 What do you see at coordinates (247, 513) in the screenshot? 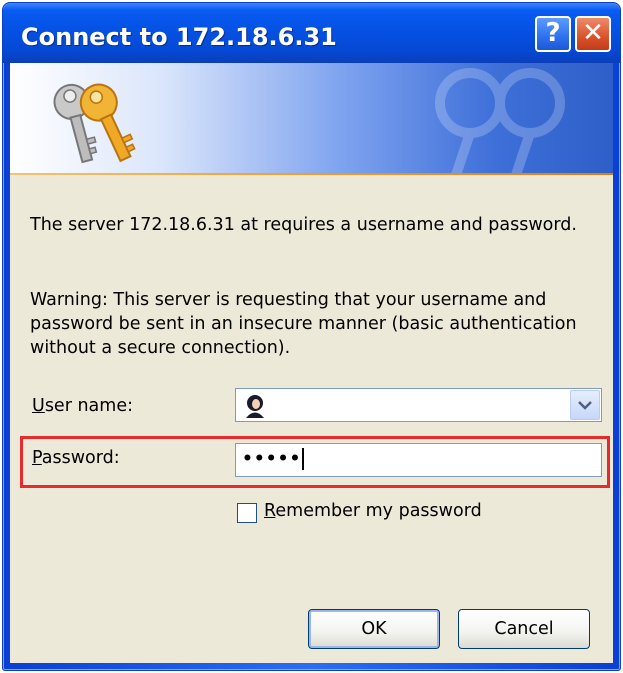
I see `remember-password-checkbox` at bounding box center [247, 513].